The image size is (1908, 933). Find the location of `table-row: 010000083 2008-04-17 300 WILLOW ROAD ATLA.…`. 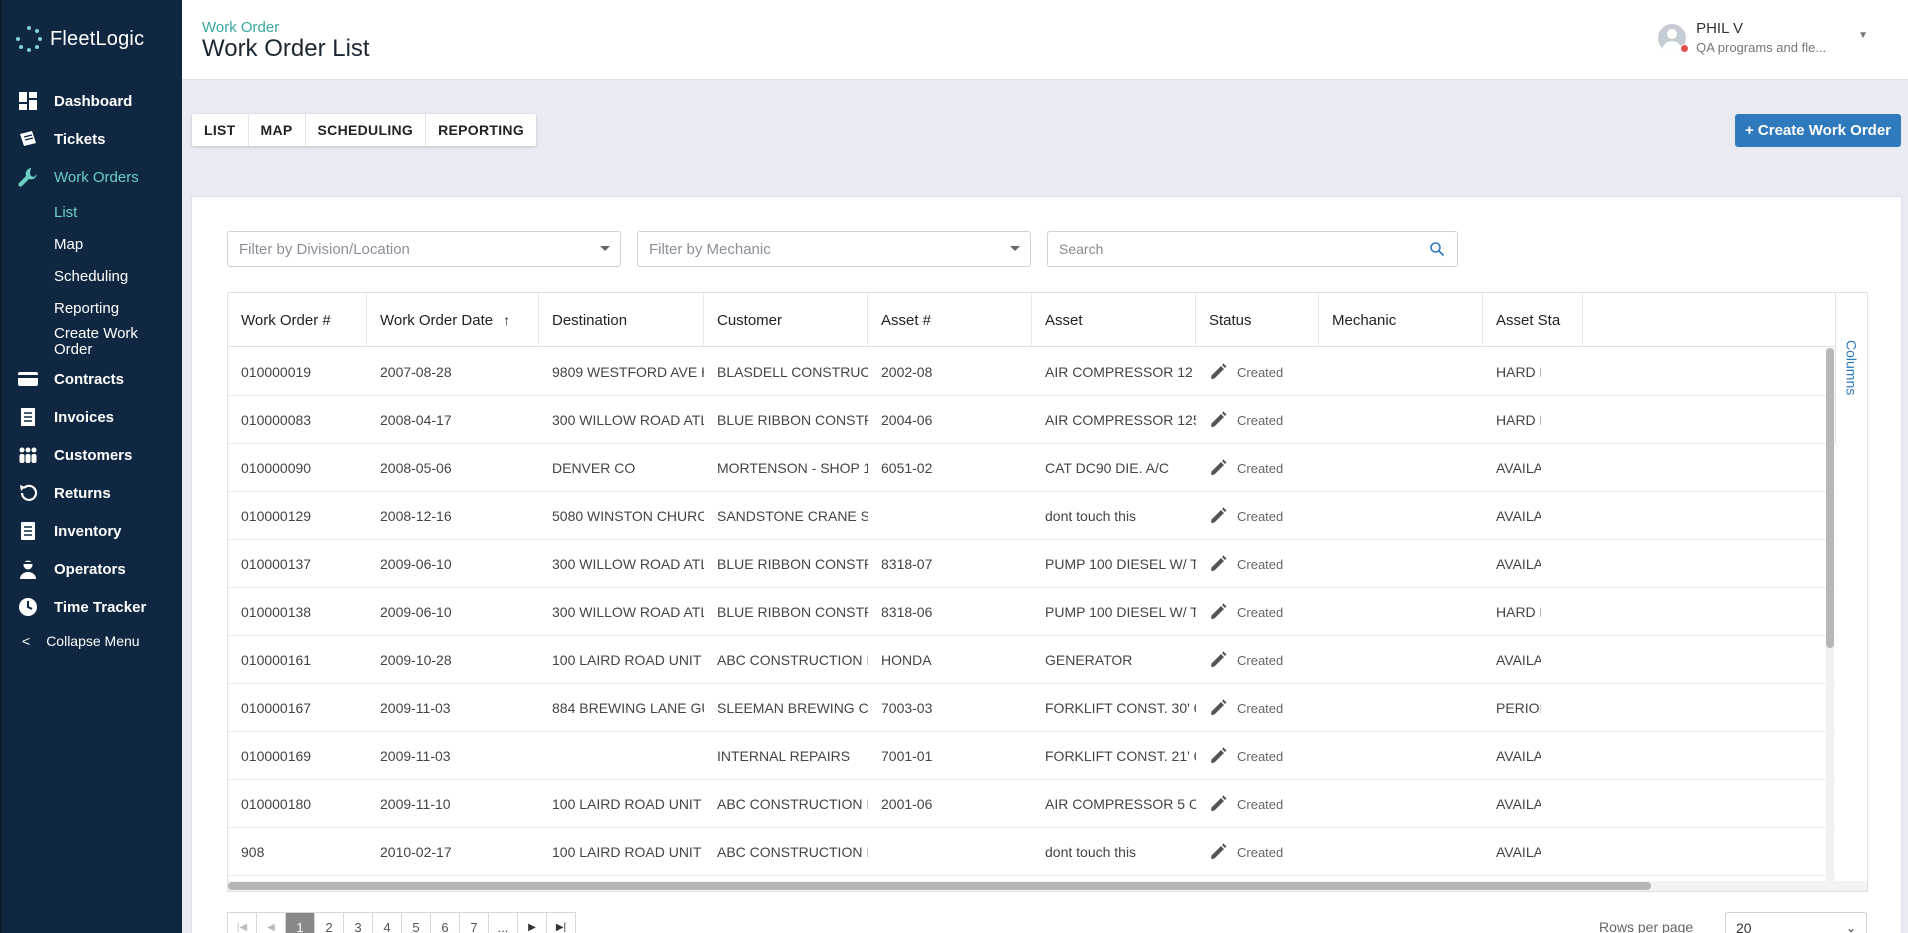

table-row: 010000083 2008-04-17 300 WILLOW ROAD ATLA.… is located at coordinates (1032, 420).